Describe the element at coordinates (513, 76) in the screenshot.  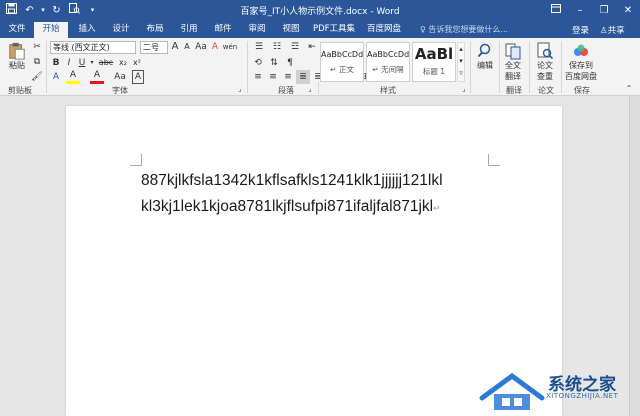
I see `translate-line2: 翻译` at that location.